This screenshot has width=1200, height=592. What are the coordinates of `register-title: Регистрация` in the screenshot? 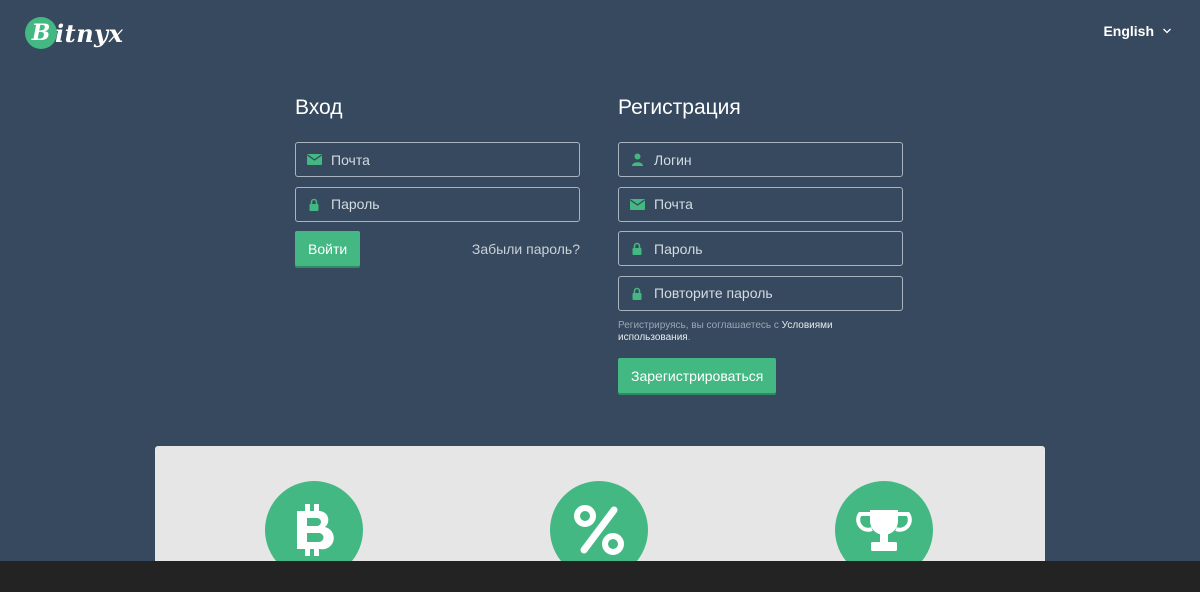 It's located at (679, 107).